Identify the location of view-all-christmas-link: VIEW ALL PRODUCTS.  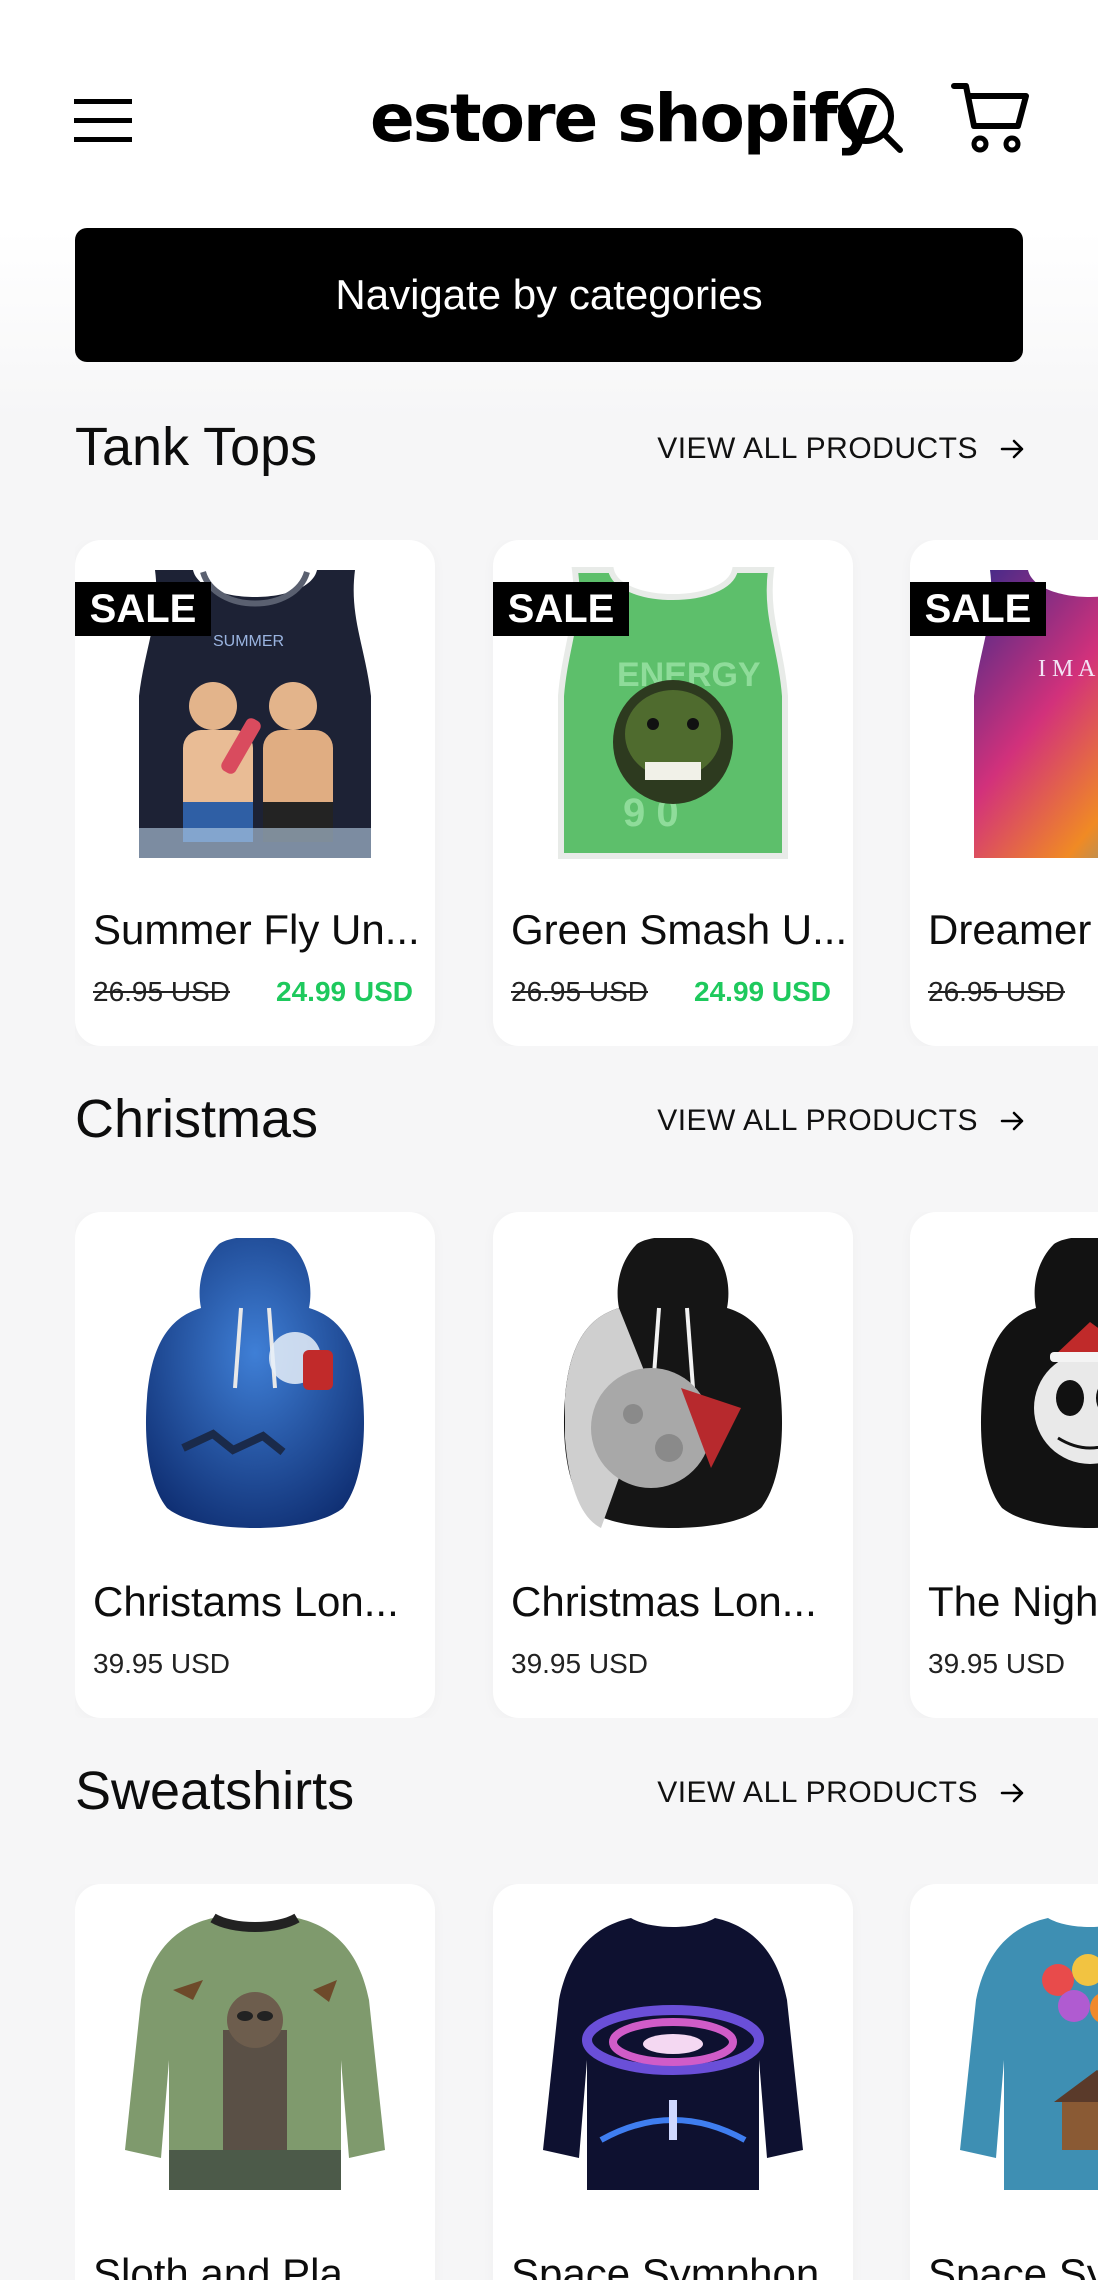
(841, 1121).